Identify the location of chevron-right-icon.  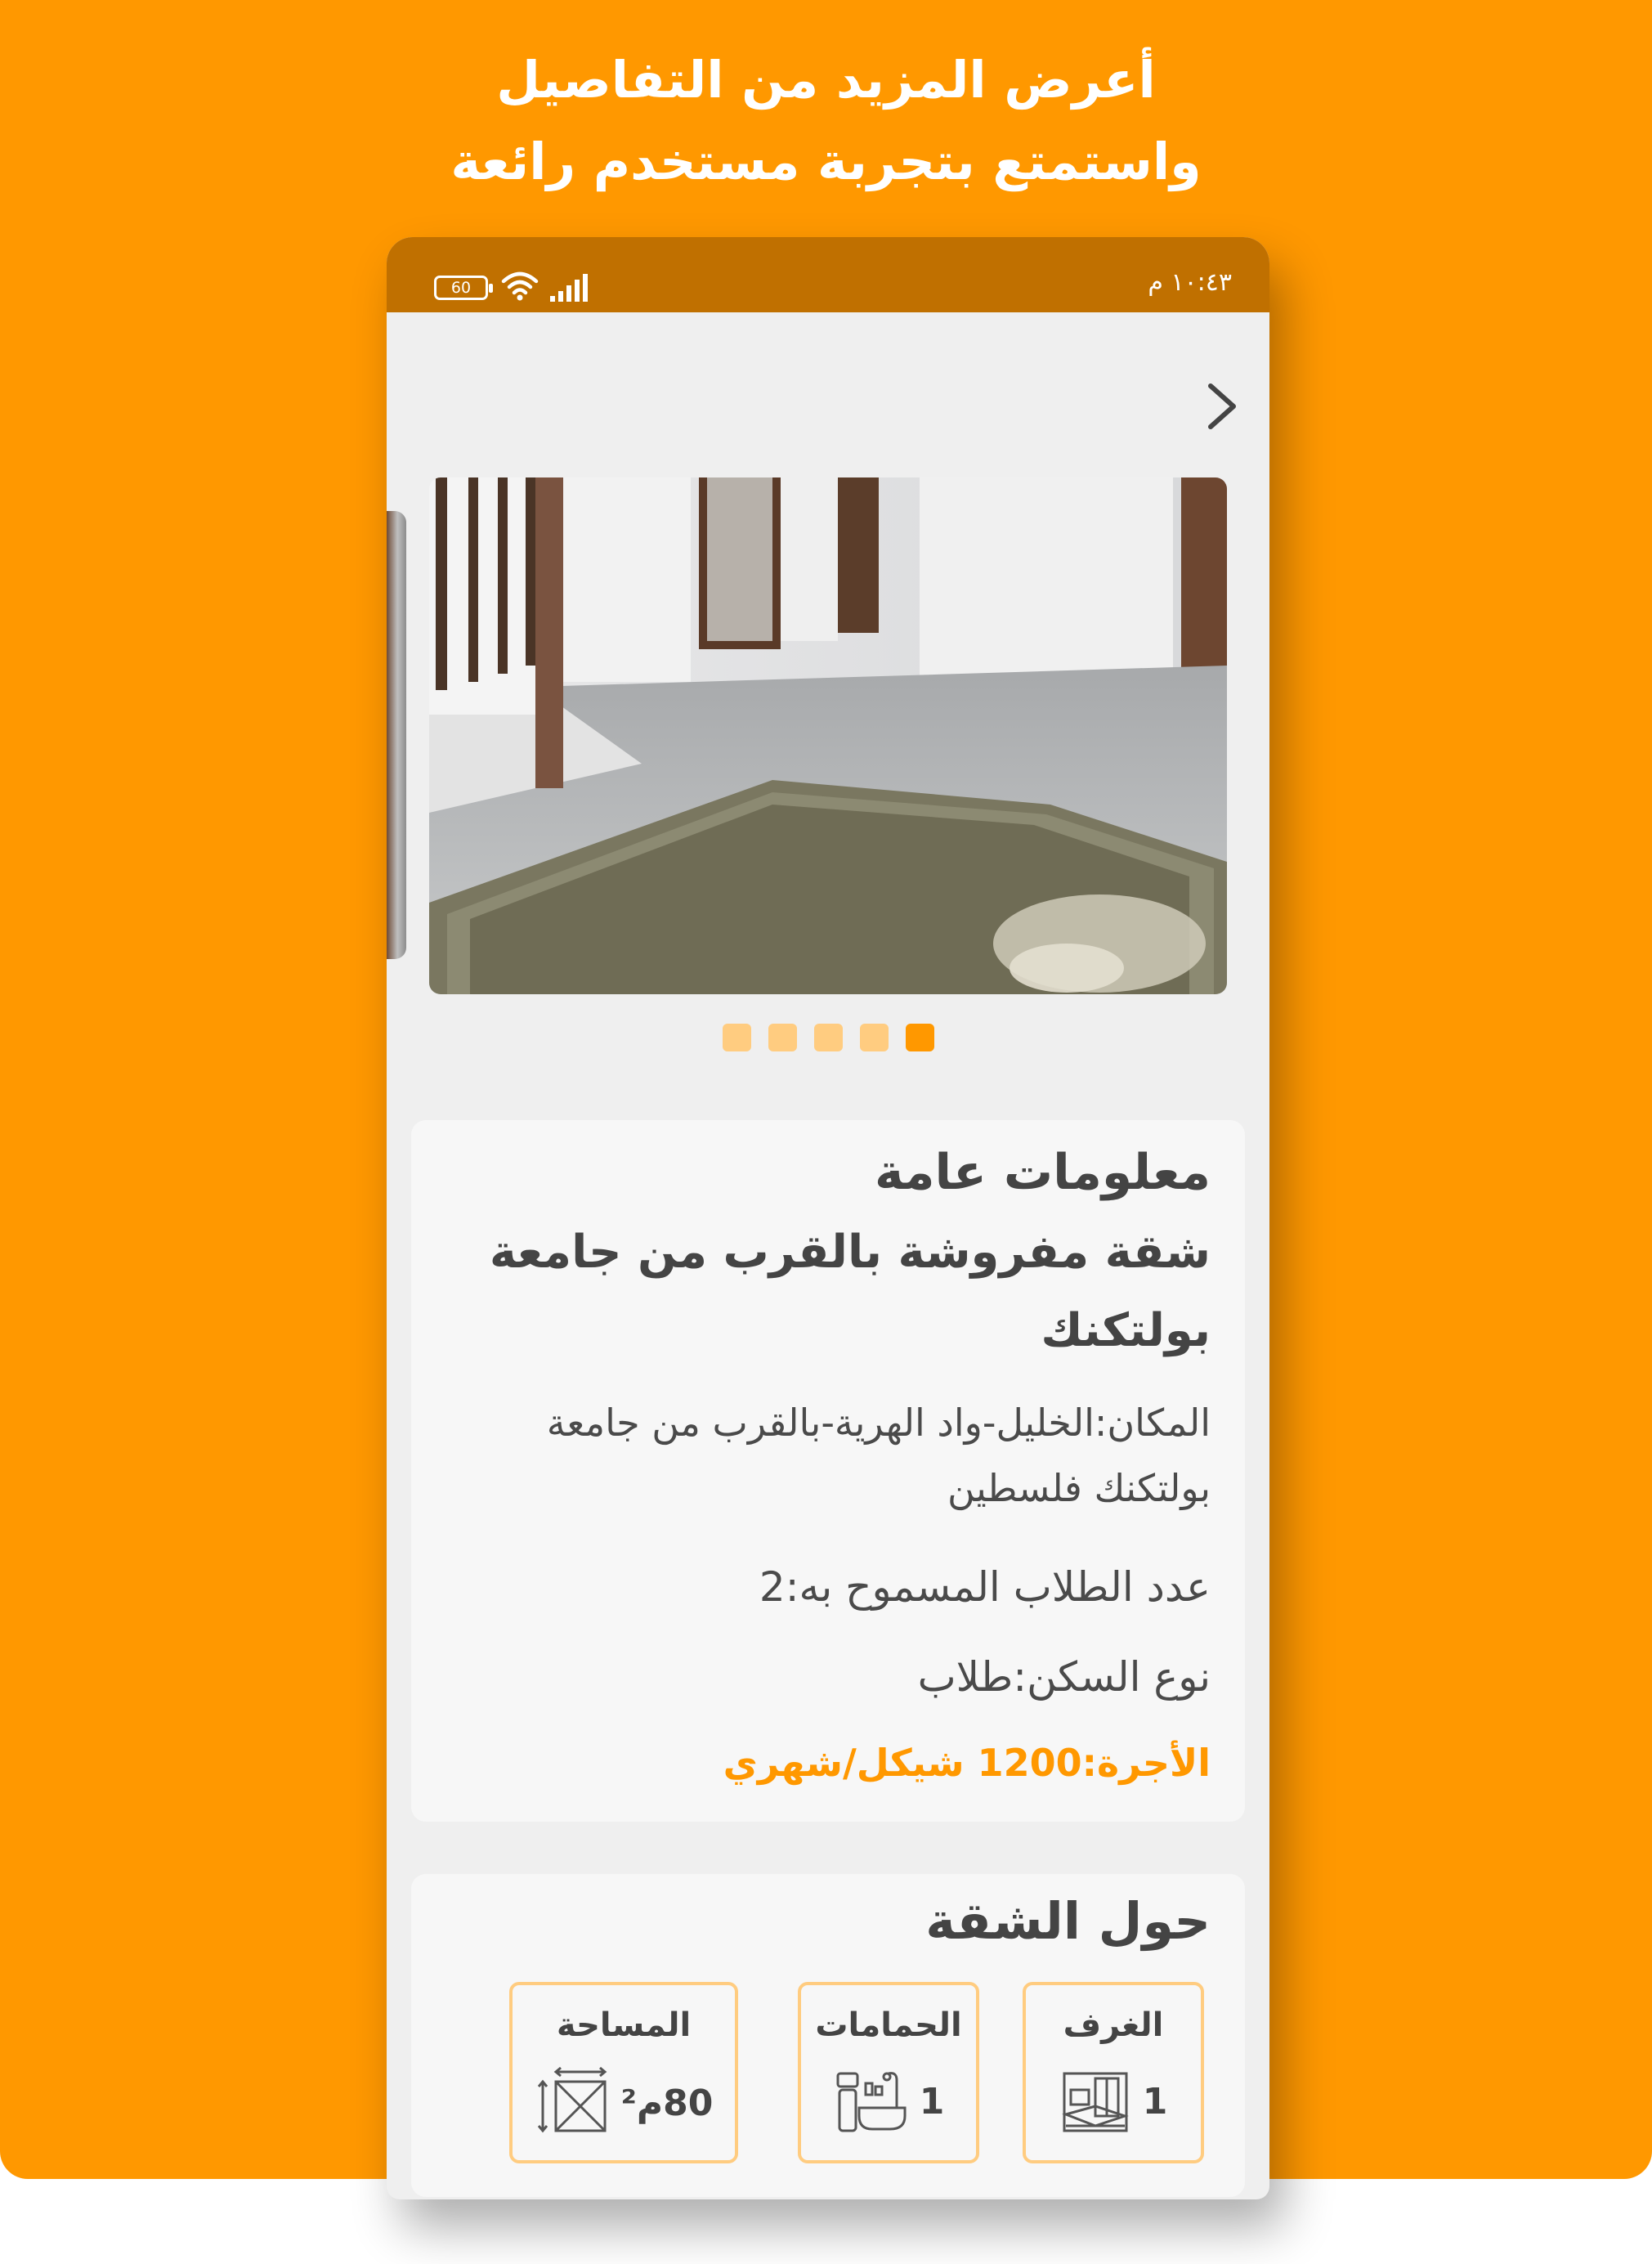
(1222, 406).